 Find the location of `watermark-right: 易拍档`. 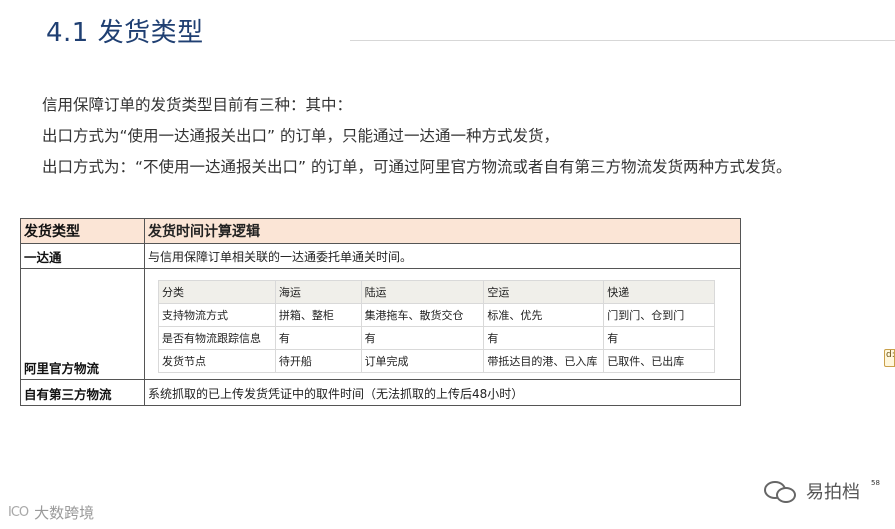

watermark-right: 易拍档 is located at coordinates (812, 491).